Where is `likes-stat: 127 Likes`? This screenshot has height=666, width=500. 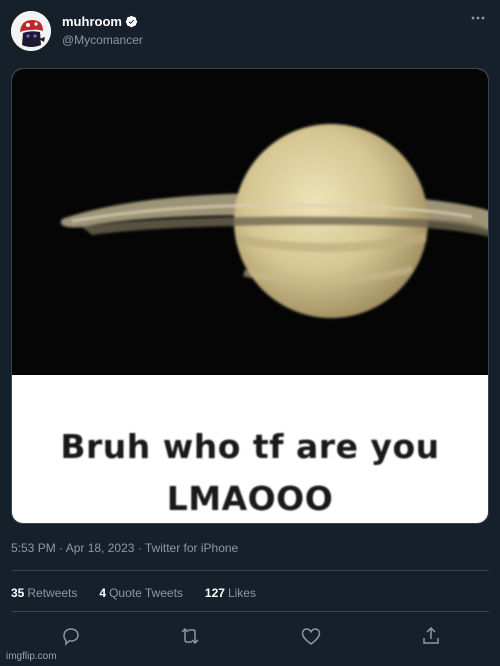
likes-stat: 127 Likes is located at coordinates (230, 593).